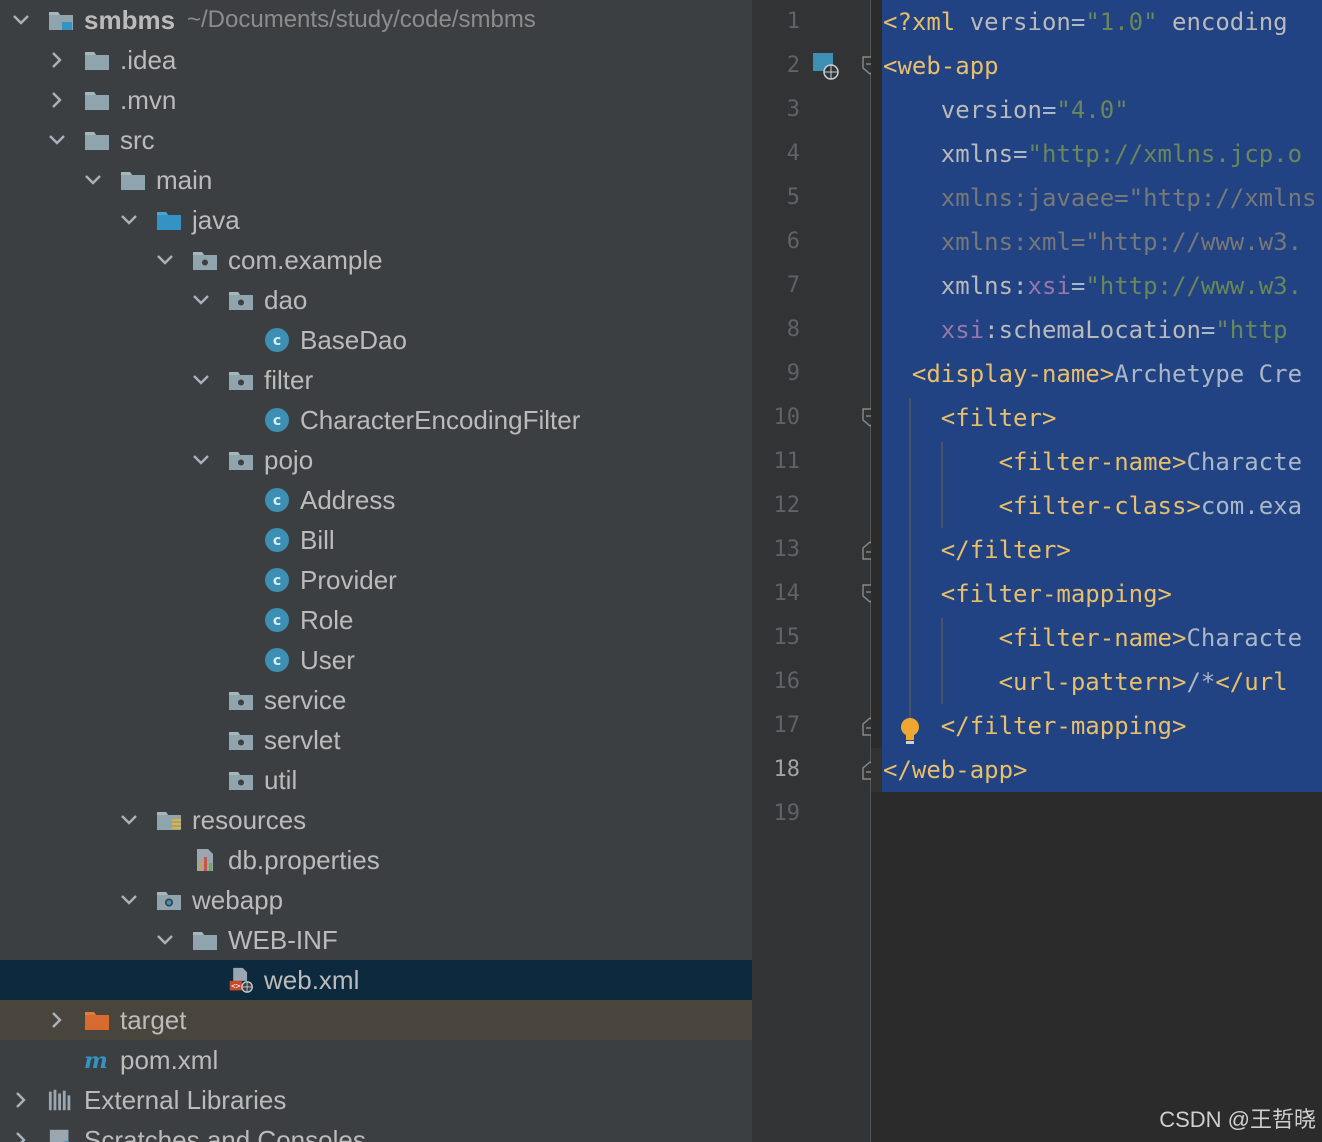 The width and height of the screenshot is (1322, 1142). Describe the element at coordinates (376, 740) in the screenshot. I see `tree-item-servlet: servlet` at that location.